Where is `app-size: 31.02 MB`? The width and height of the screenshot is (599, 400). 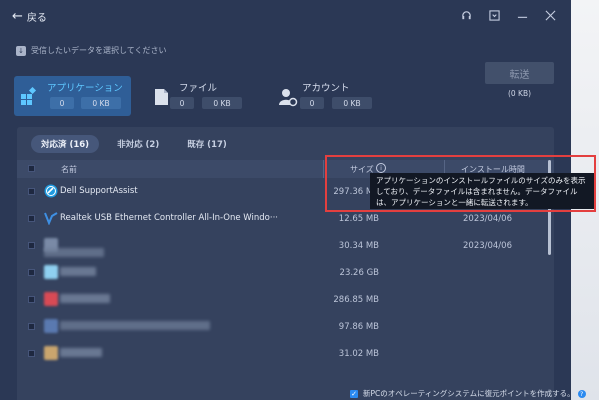 app-size: 31.02 MB is located at coordinates (358, 354).